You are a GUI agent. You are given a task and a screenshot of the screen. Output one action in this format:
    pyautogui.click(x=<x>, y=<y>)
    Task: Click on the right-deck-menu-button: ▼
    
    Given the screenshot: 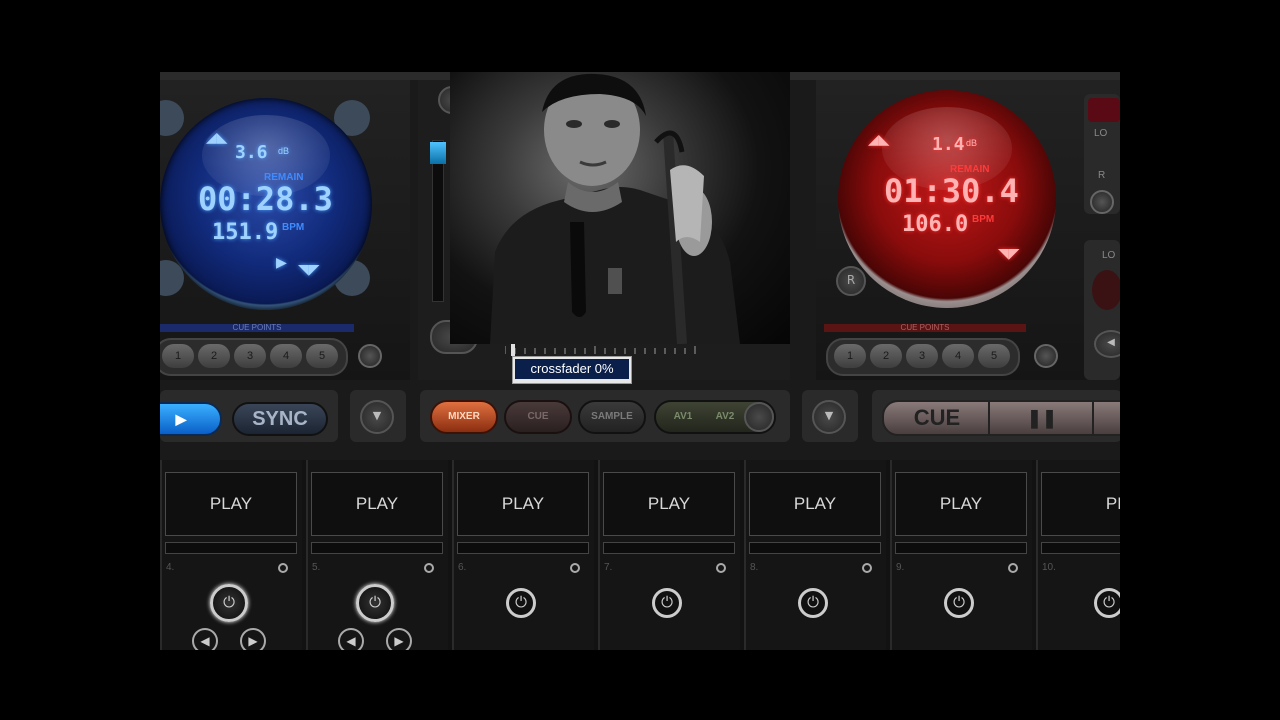 What is the action you would take?
    pyautogui.click(x=829, y=417)
    